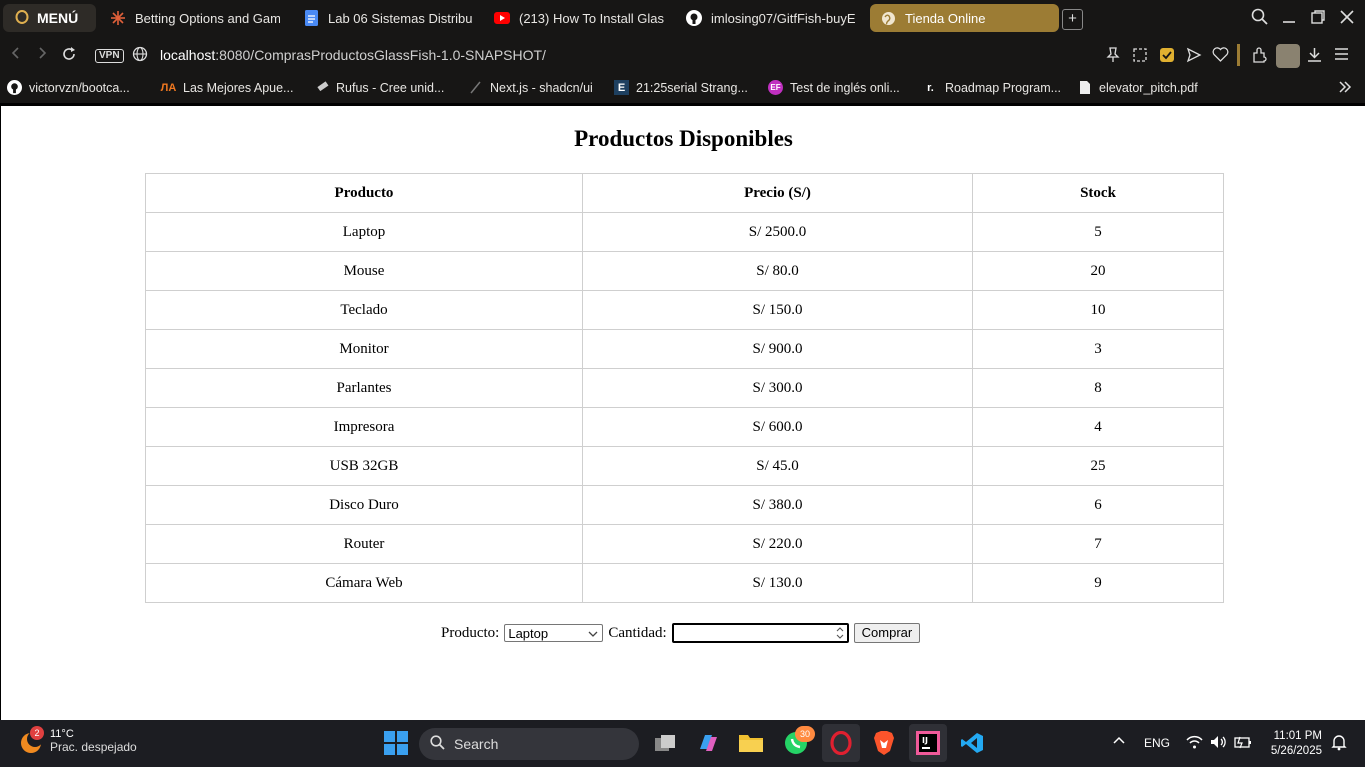  I want to click on starburst-icon, so click(118, 18).